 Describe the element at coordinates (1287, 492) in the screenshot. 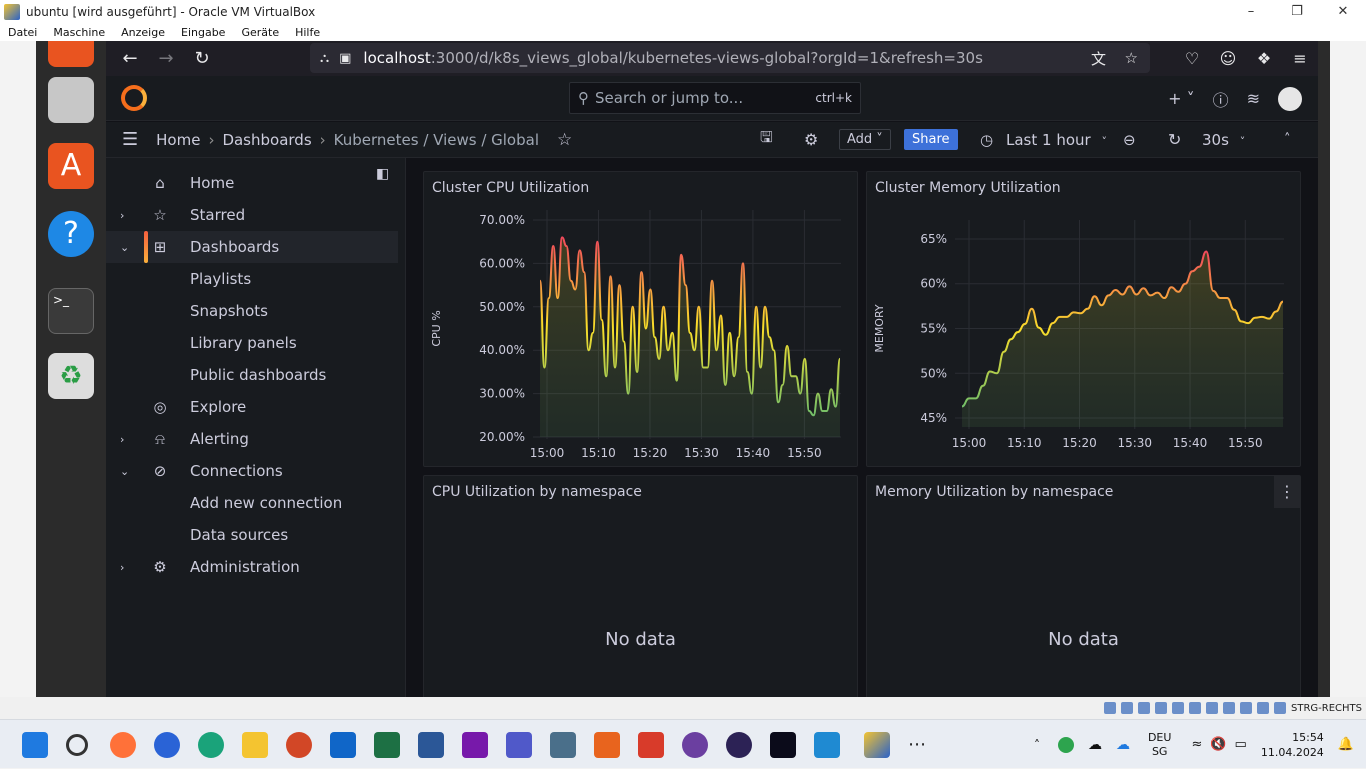

I see `panel-menu-icon: ⋮` at that location.